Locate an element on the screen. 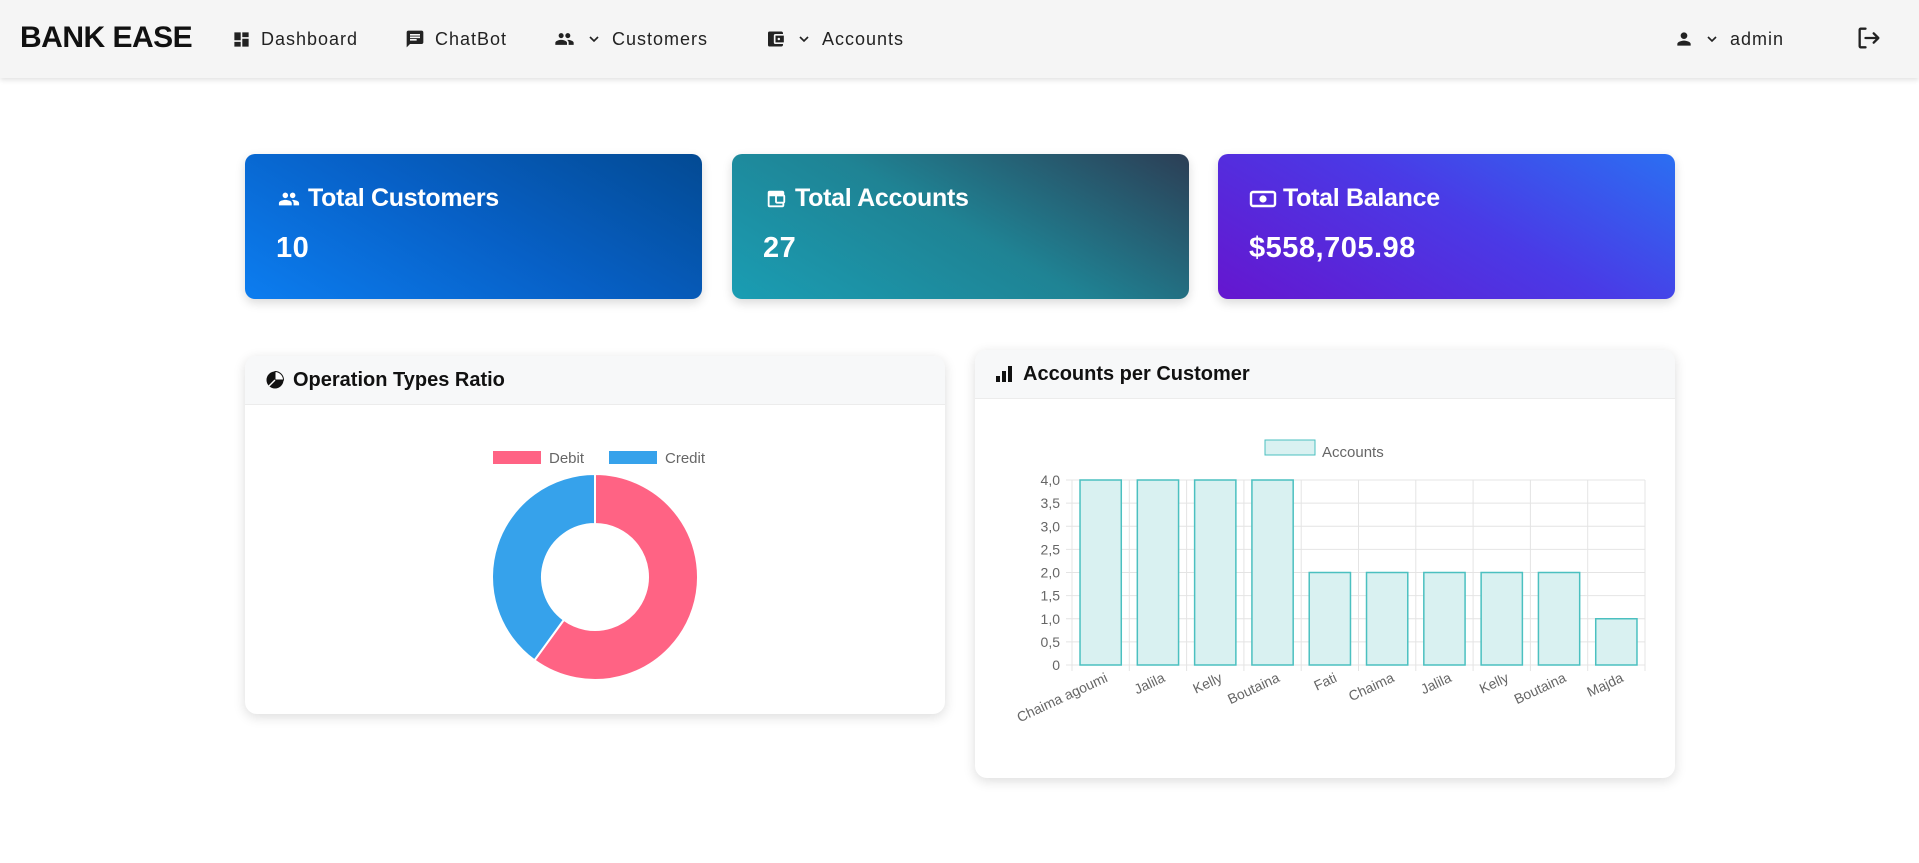 This screenshot has height=863, width=1919. pie-chart-icon is located at coordinates (275, 379).